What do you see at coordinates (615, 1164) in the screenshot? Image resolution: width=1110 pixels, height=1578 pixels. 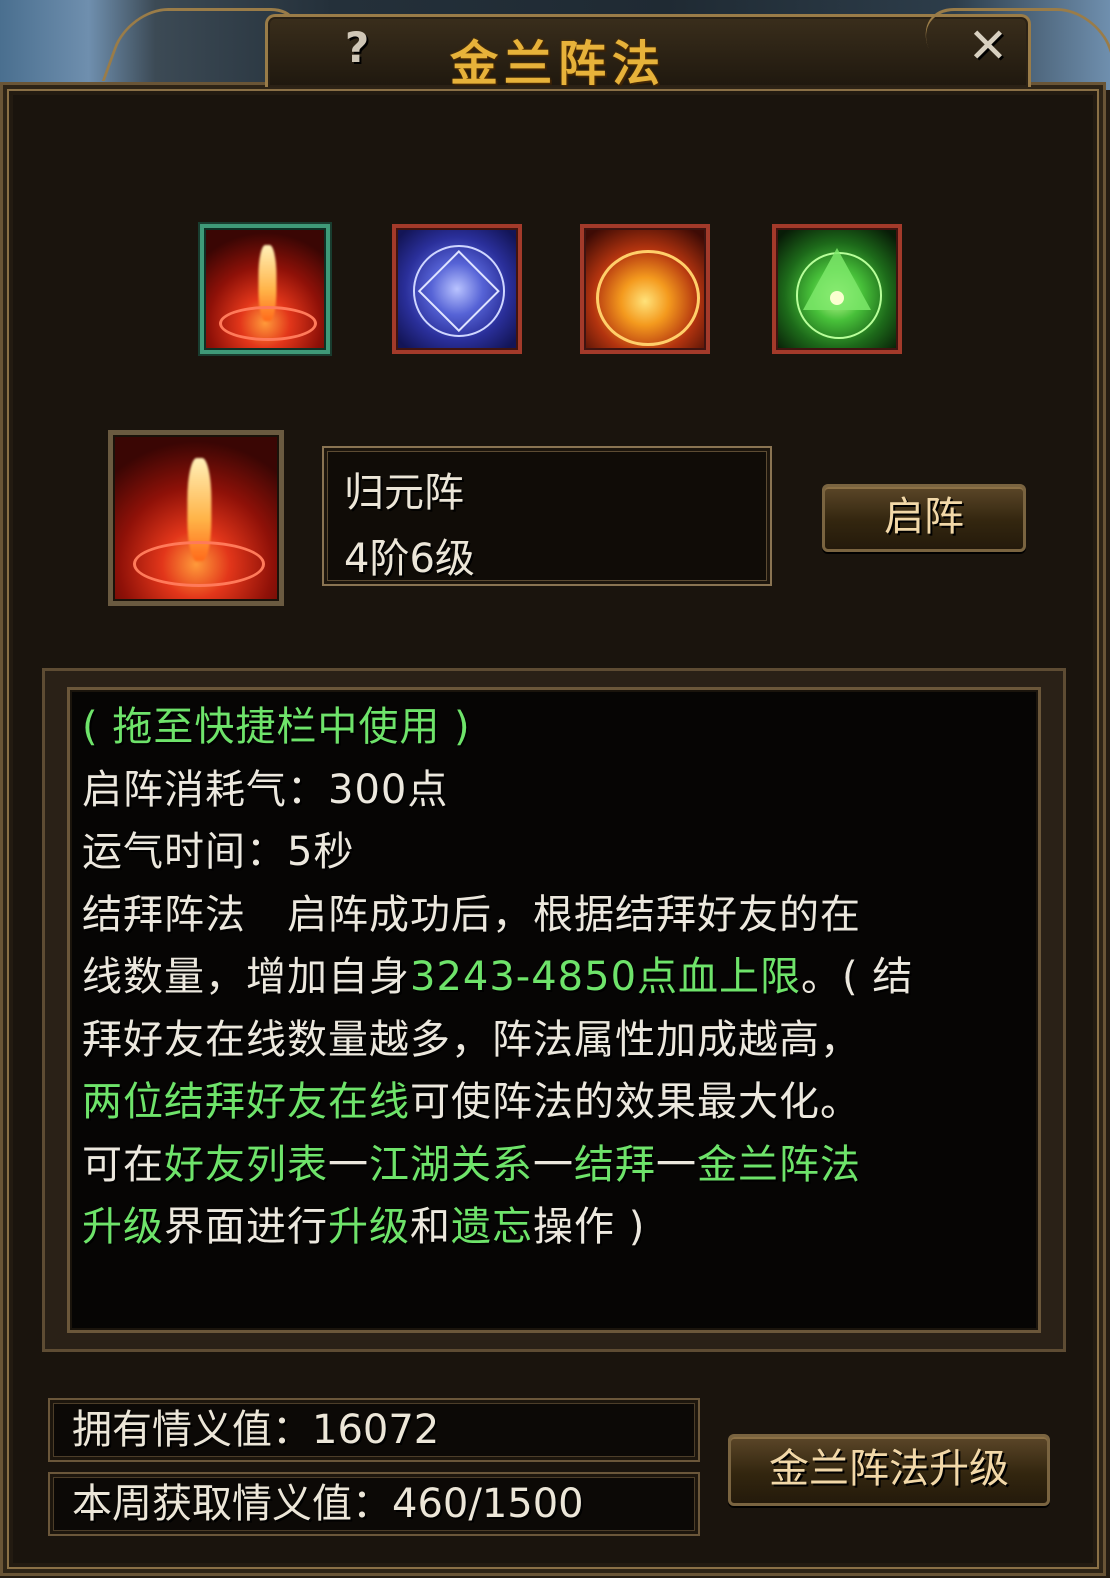 I see `link-sworn: 结拜` at bounding box center [615, 1164].